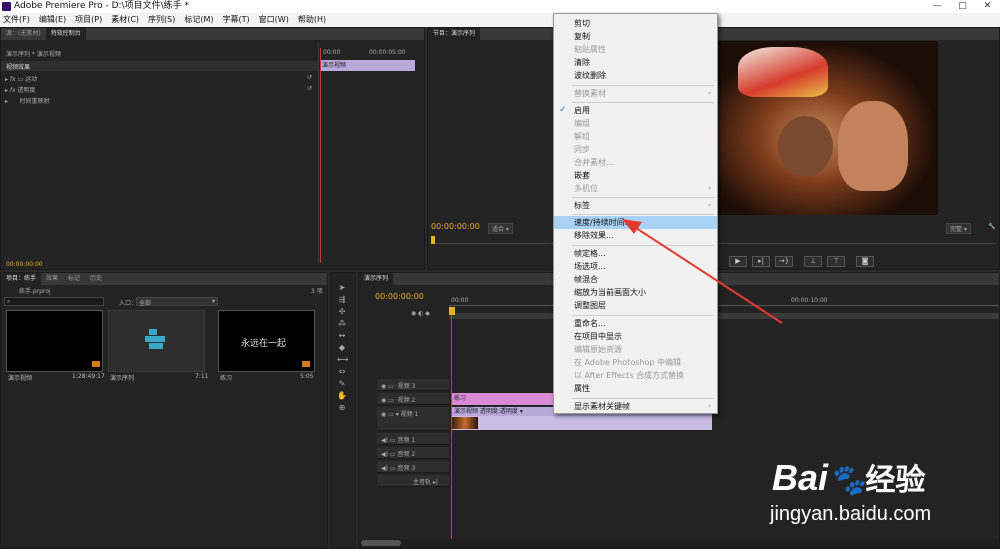 The image size is (1000, 549). What do you see at coordinates (309, 88) in the screenshot?
I see `reset-opacity-icon: ↺` at bounding box center [309, 88].